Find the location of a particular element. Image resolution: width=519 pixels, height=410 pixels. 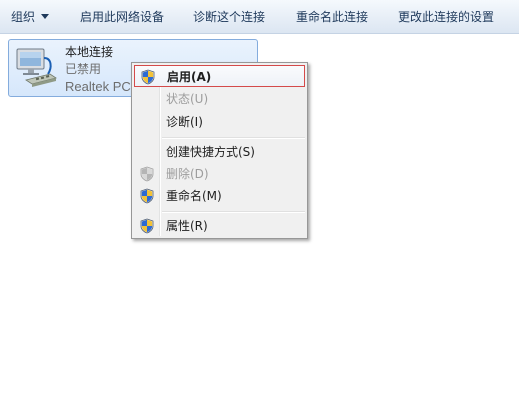

organize-button: 组织 is located at coordinates (30, 17).